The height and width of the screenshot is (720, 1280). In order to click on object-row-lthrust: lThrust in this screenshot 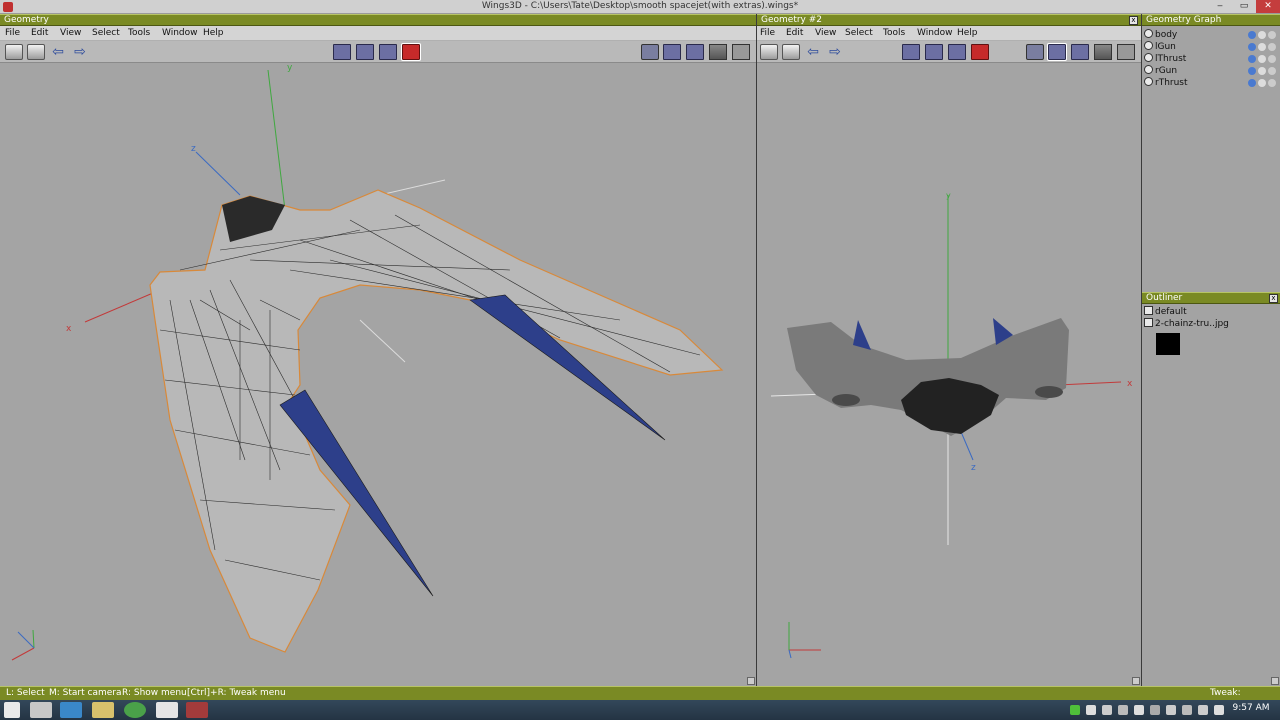, I will do `click(1211, 59)`.